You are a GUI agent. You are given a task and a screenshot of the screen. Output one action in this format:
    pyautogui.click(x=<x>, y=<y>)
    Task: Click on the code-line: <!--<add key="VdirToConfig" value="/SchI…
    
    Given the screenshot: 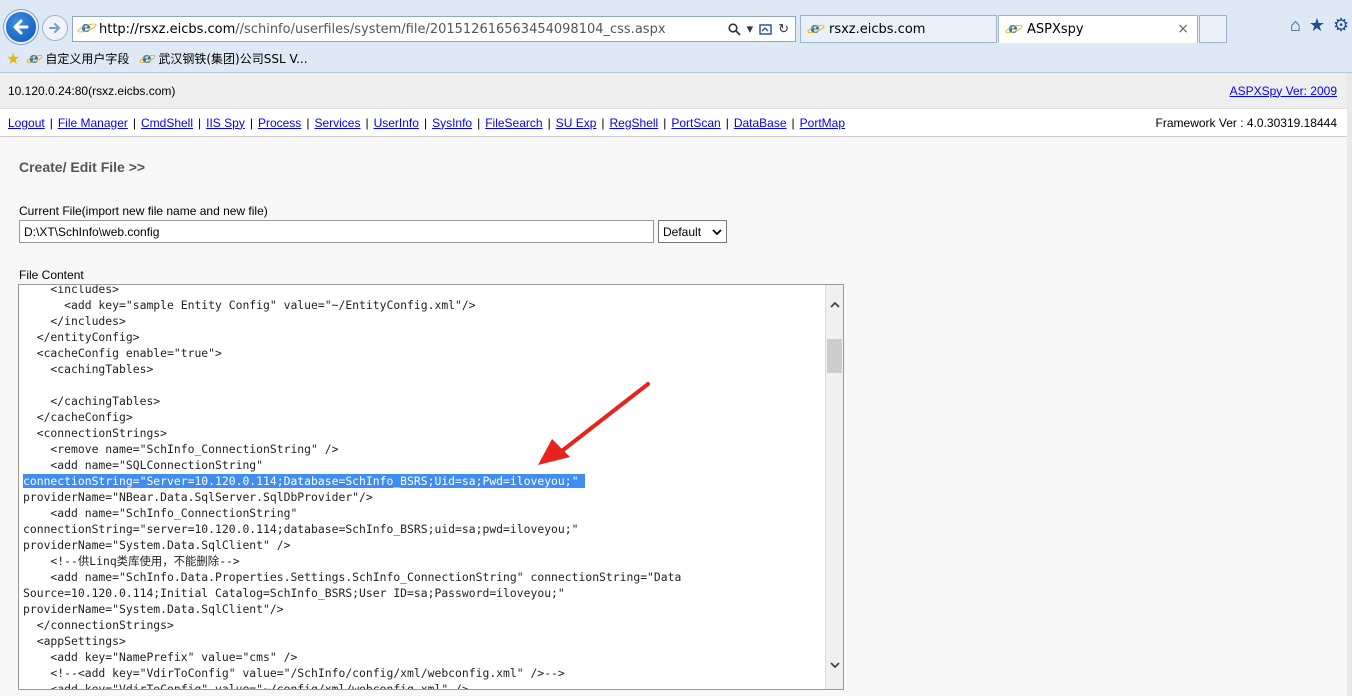 What is the action you would take?
    pyautogui.click(x=294, y=673)
    